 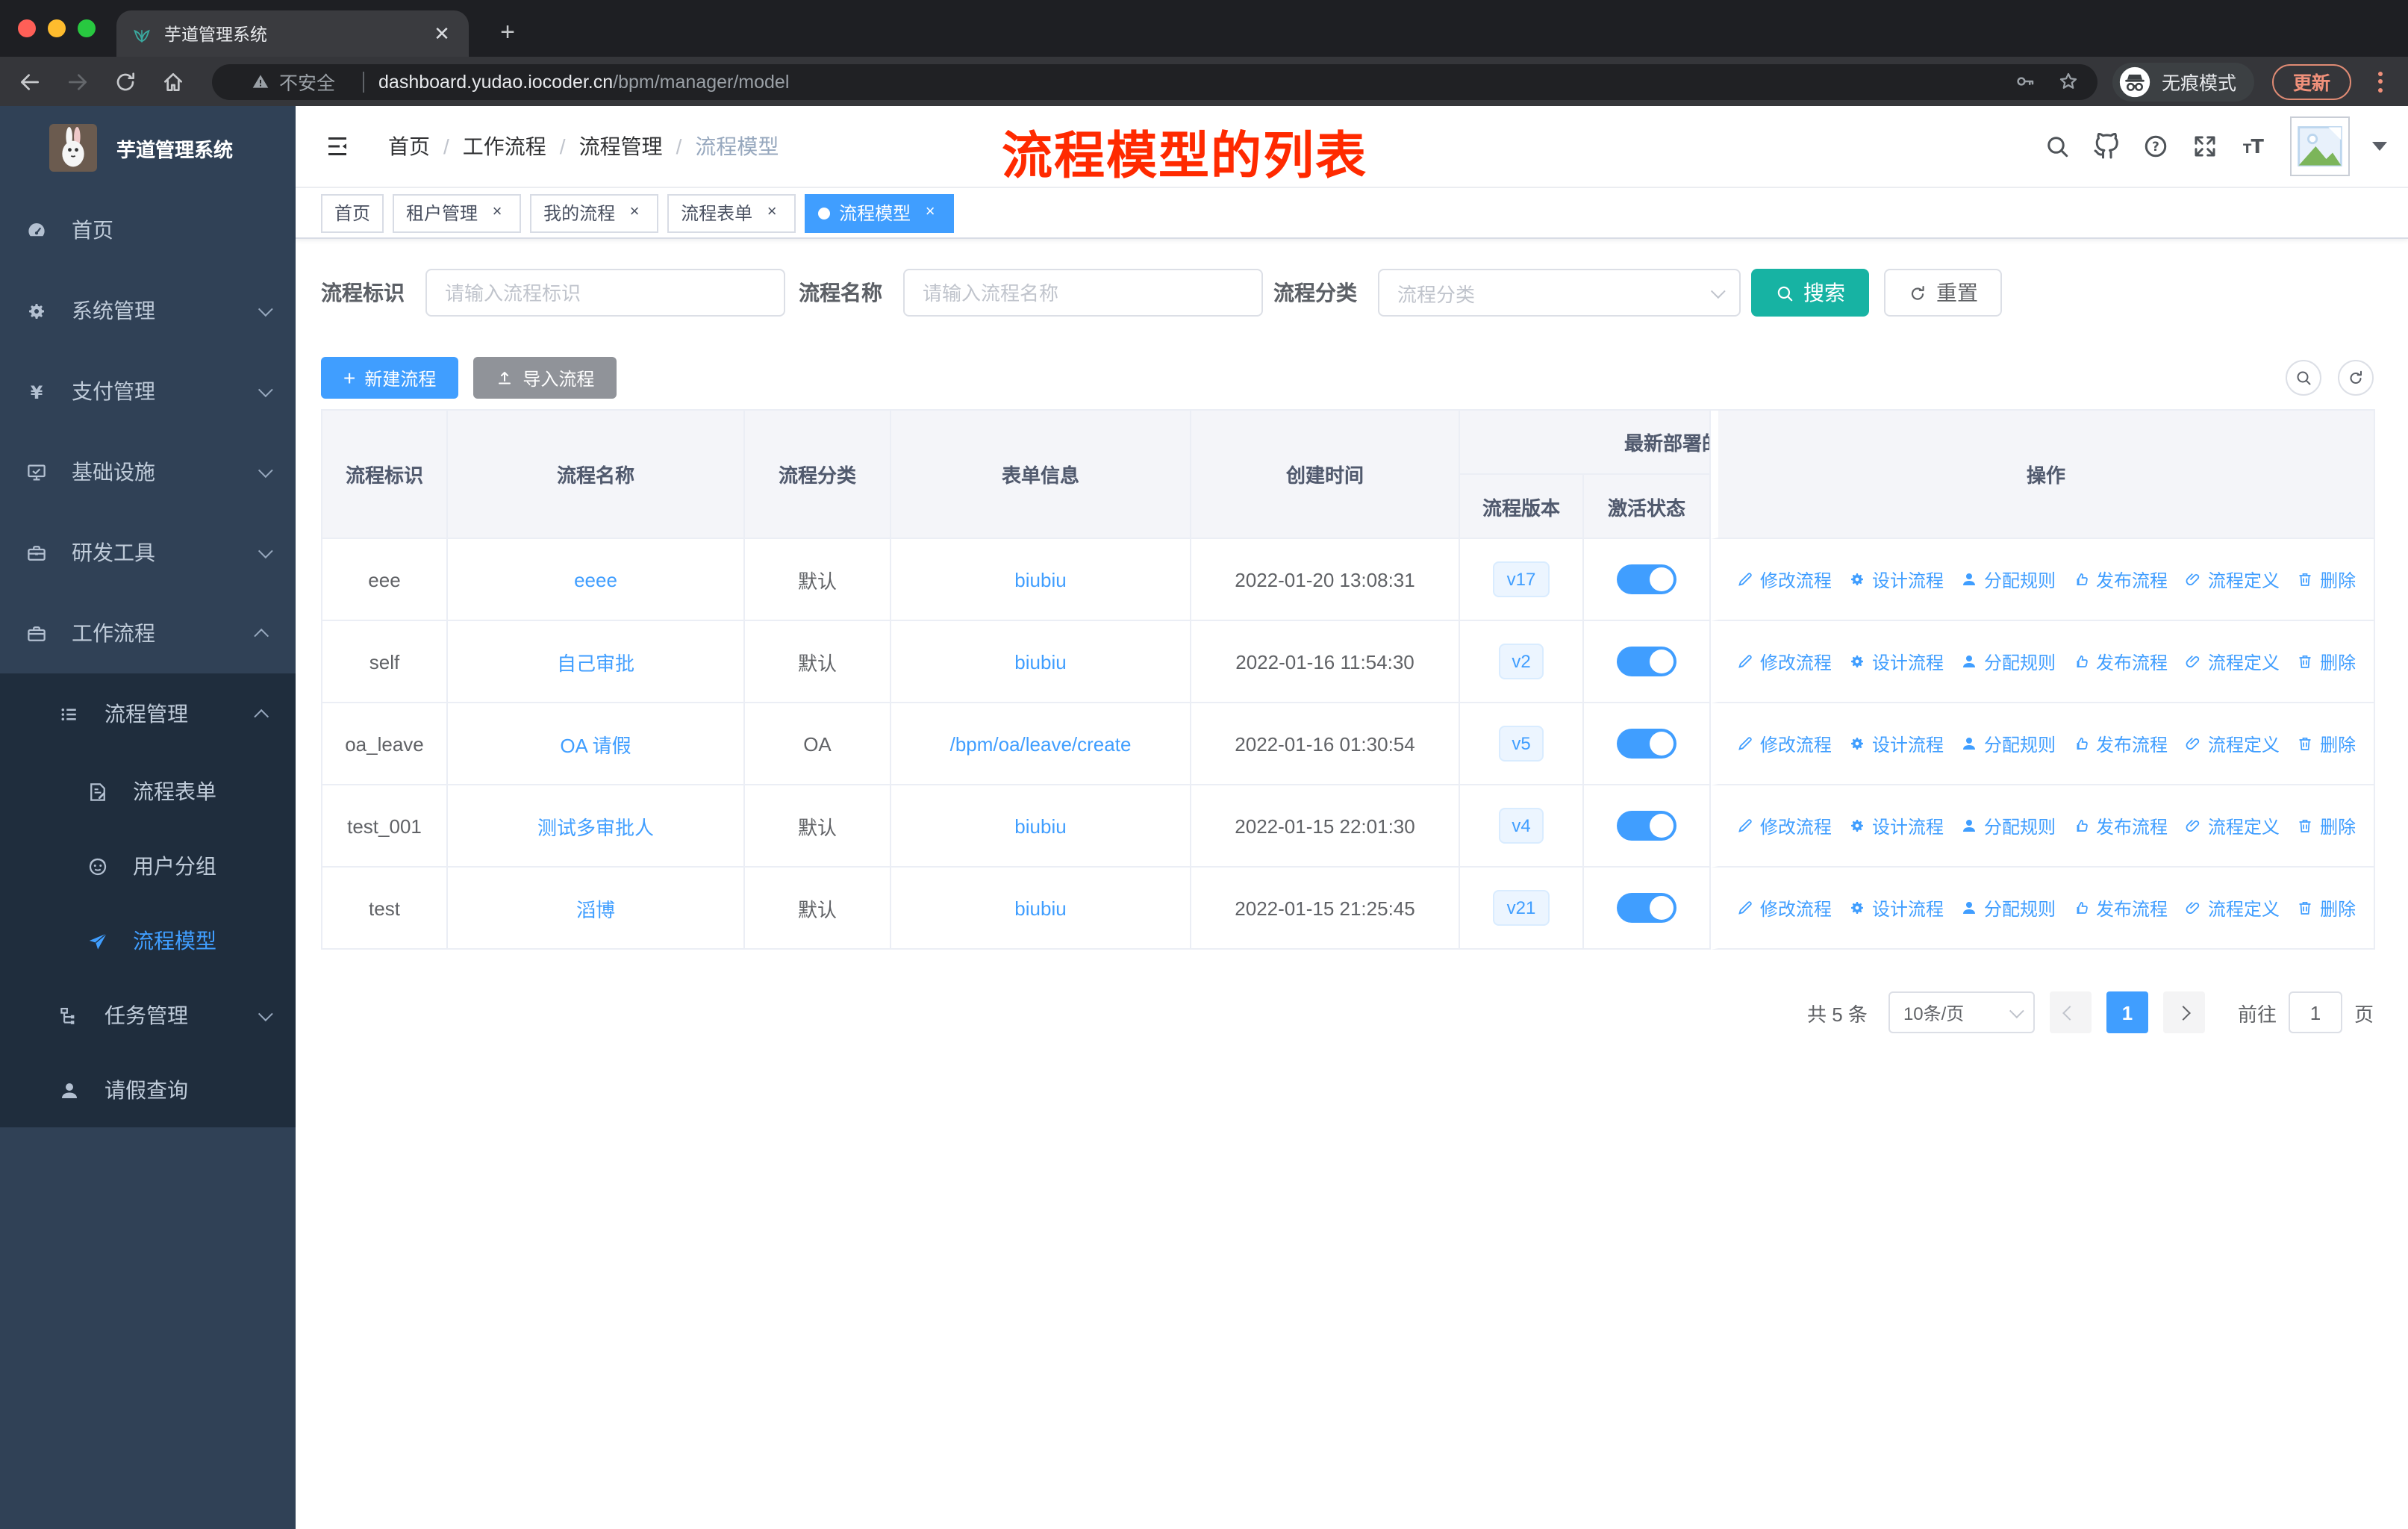 I want to click on process-name-link: 测试多审批人, so click(x=595, y=827).